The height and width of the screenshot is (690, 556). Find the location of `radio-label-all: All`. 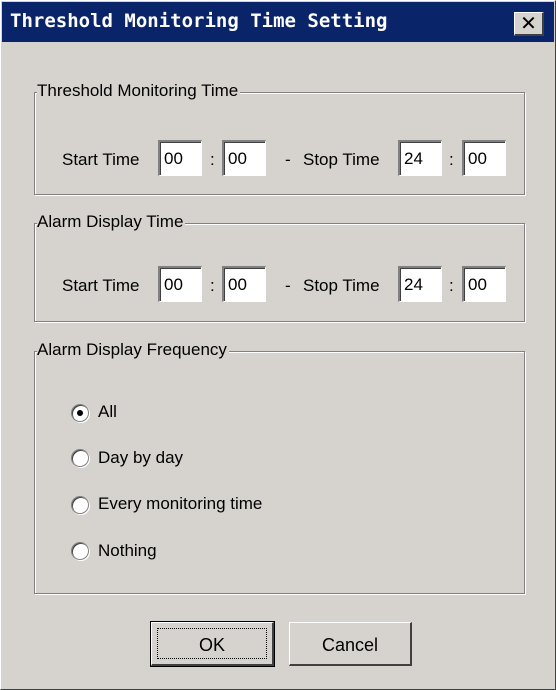

radio-label-all: All is located at coordinates (107, 411).